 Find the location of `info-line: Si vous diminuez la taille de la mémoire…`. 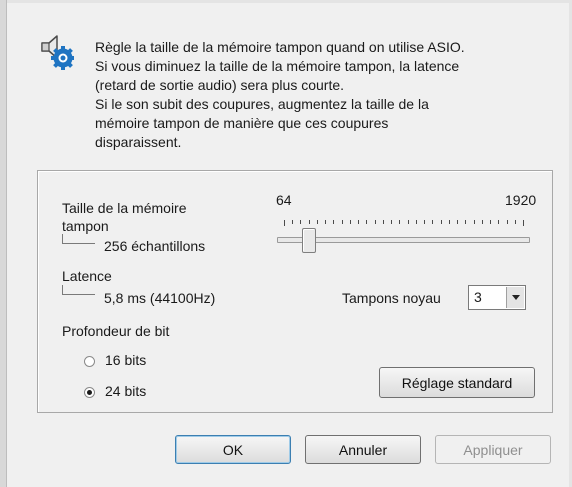

info-line: Si vous diminuez la taille de la mémoire… is located at coordinates (277, 66).